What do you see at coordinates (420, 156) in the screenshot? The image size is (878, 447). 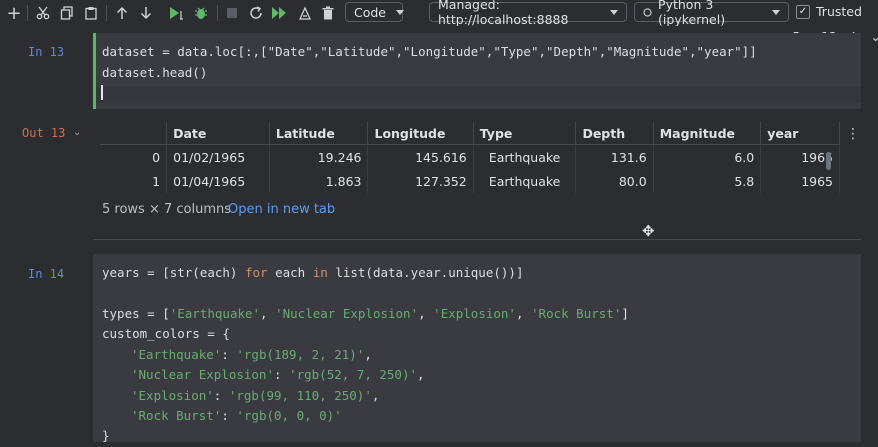 I see `table-cell: 145.616` at bounding box center [420, 156].